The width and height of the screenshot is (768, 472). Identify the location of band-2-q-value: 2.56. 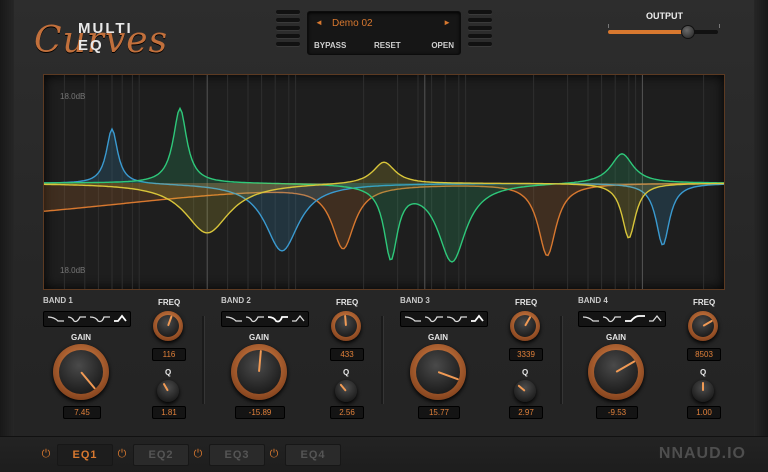
(347, 412).